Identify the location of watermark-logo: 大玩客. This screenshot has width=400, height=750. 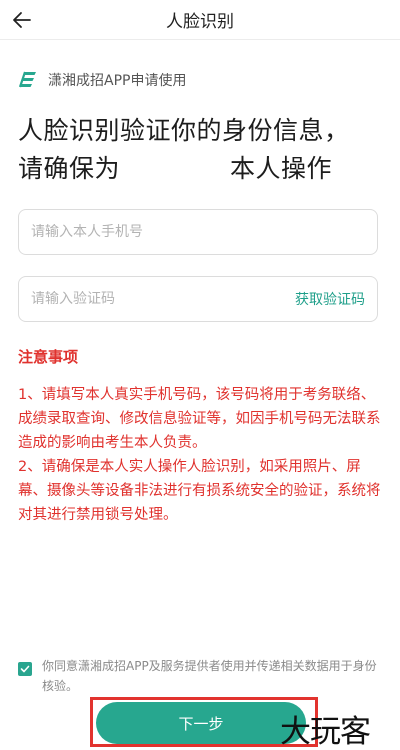
(325, 732).